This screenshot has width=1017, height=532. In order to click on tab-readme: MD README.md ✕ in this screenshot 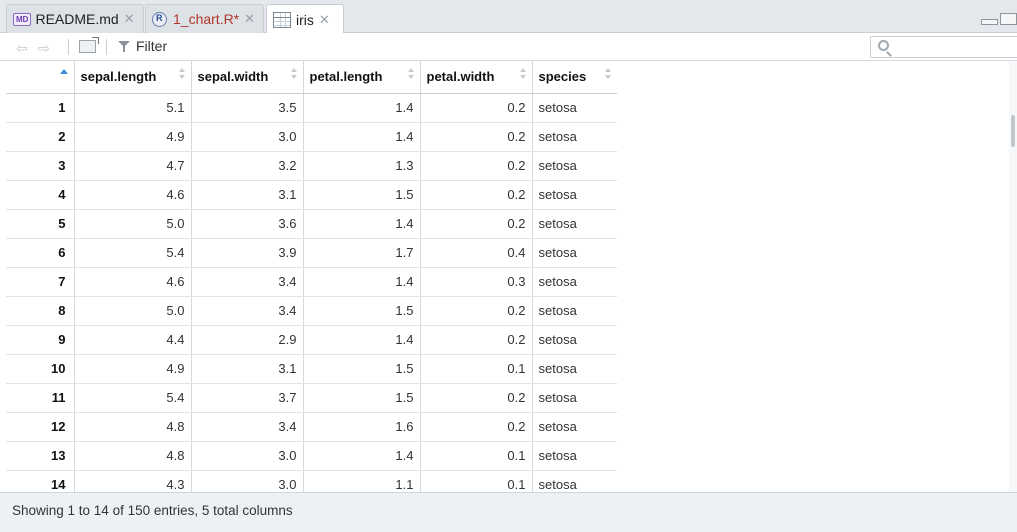, I will do `click(75, 18)`.